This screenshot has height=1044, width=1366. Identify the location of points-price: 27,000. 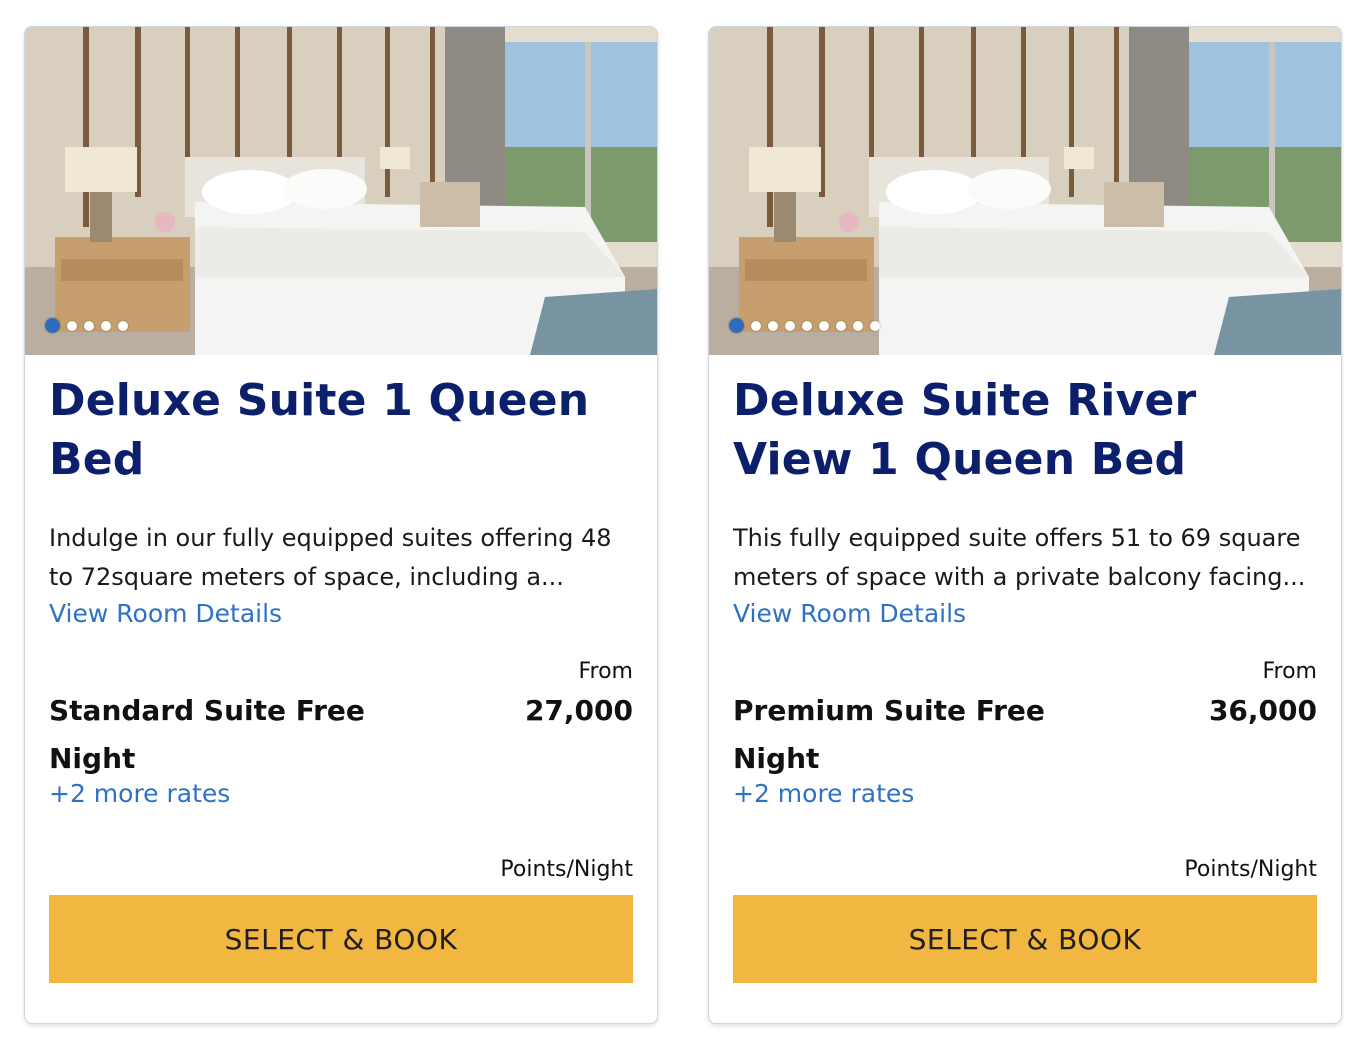
(578, 710).